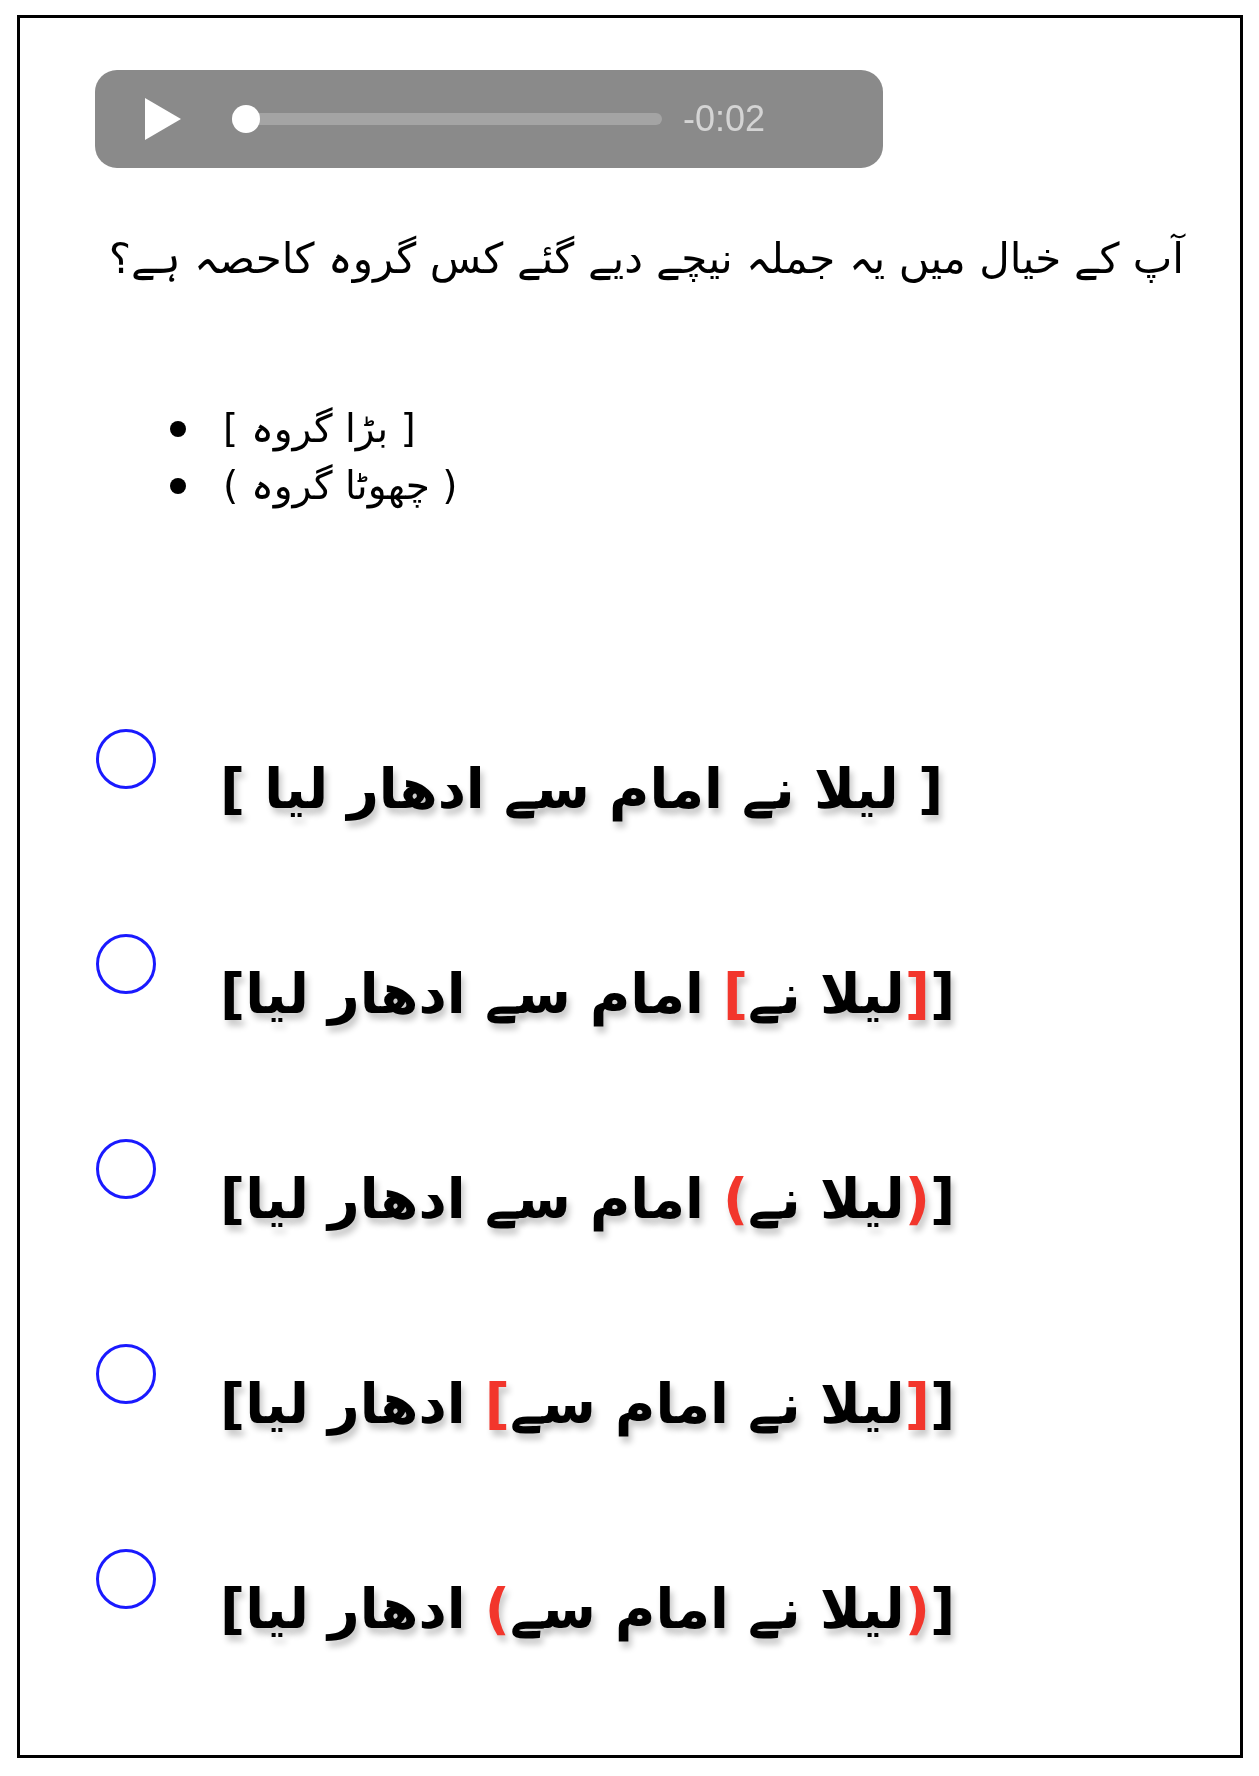 The image size is (1259, 1776). What do you see at coordinates (246, 119) in the screenshot?
I see `seek-thumb` at bounding box center [246, 119].